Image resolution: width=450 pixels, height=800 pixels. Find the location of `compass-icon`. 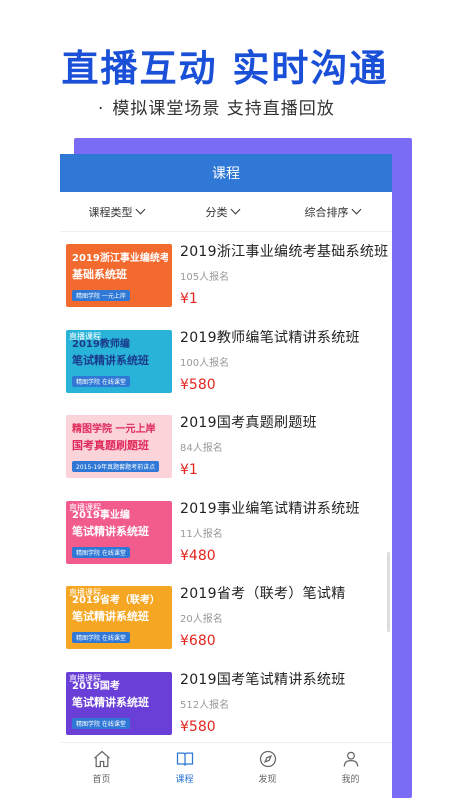

compass-icon is located at coordinates (267, 759).